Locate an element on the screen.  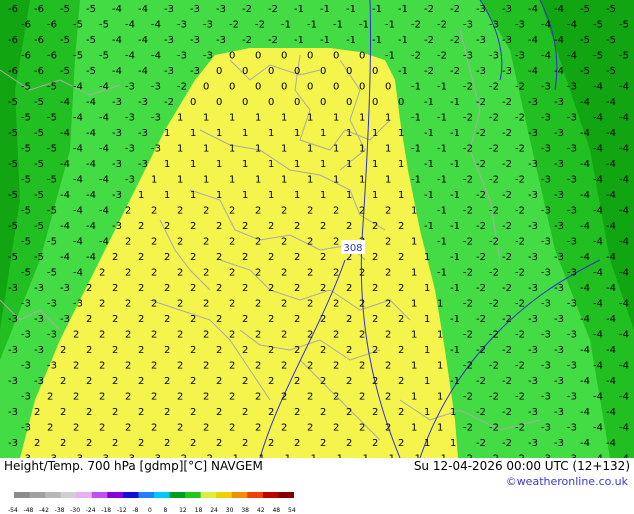
legend-tick-label: 54 is located at coordinates (292, 510).